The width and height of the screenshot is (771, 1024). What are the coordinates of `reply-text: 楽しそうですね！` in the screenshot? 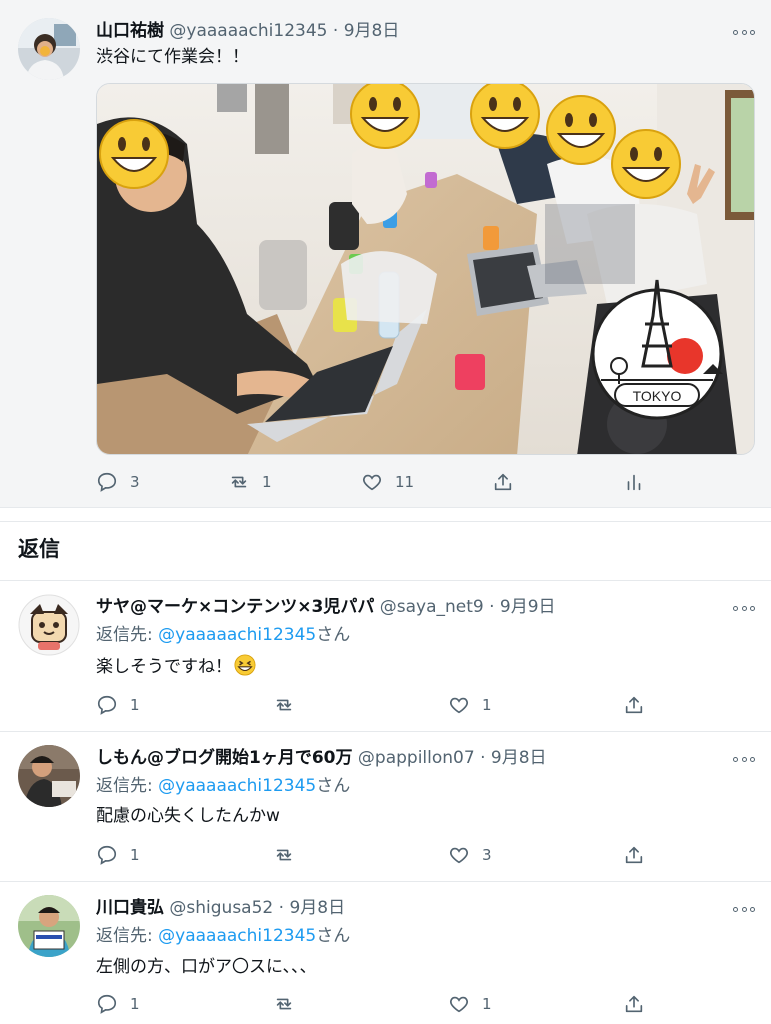 It's located at (176, 666).